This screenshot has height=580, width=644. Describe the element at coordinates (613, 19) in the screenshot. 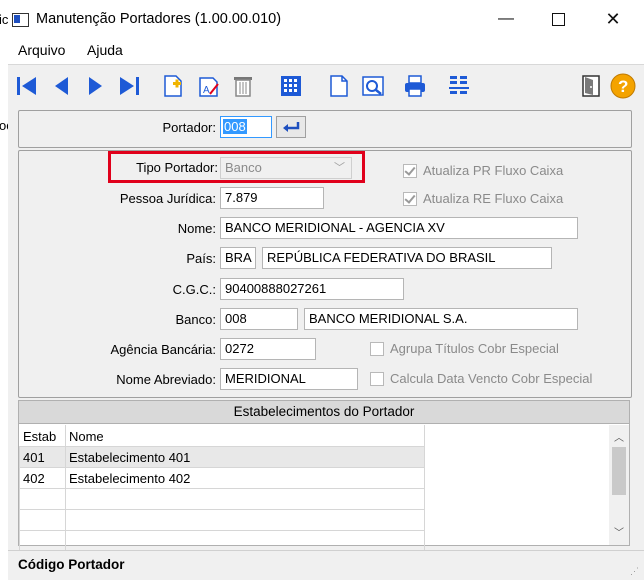

I see `close-button: ✕` at that location.